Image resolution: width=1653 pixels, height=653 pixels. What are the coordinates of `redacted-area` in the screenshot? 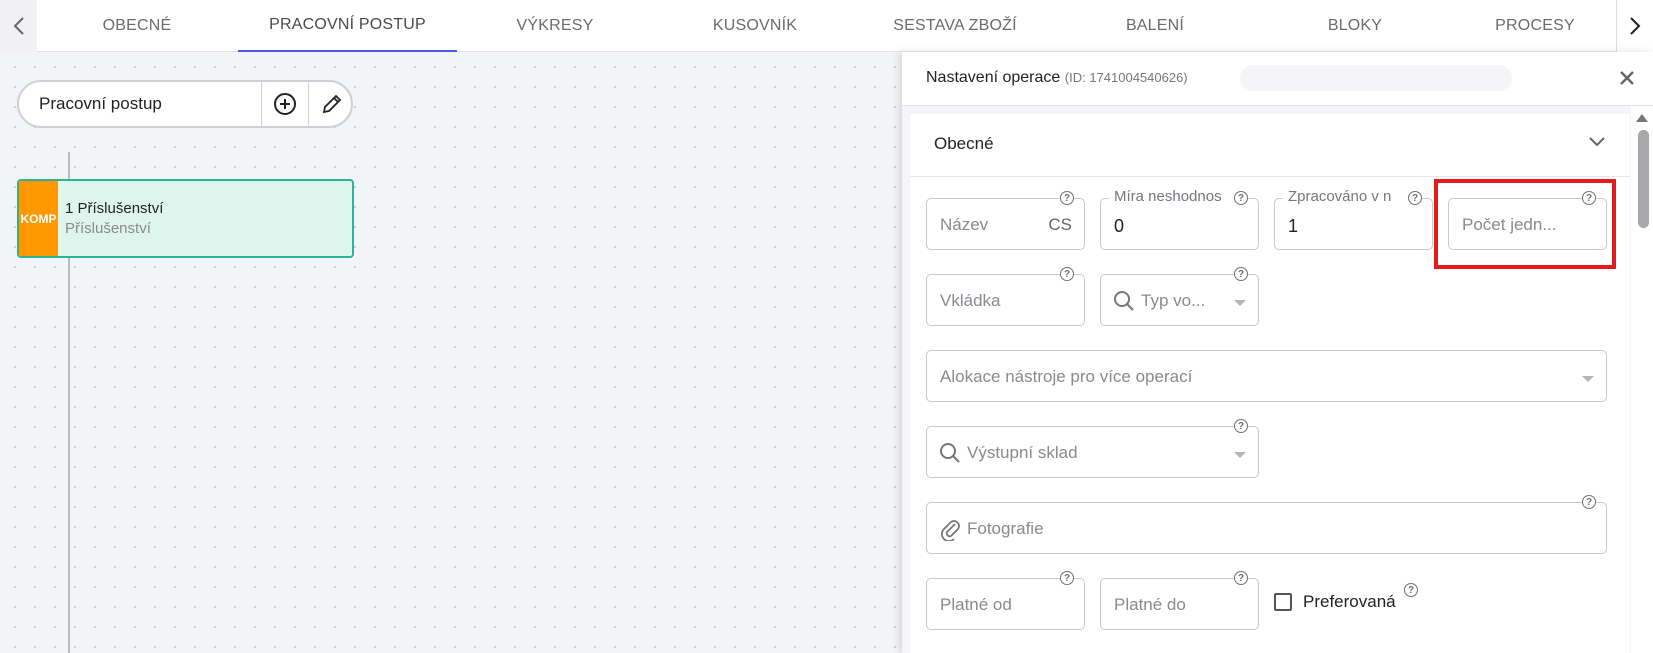 It's located at (1376, 78).